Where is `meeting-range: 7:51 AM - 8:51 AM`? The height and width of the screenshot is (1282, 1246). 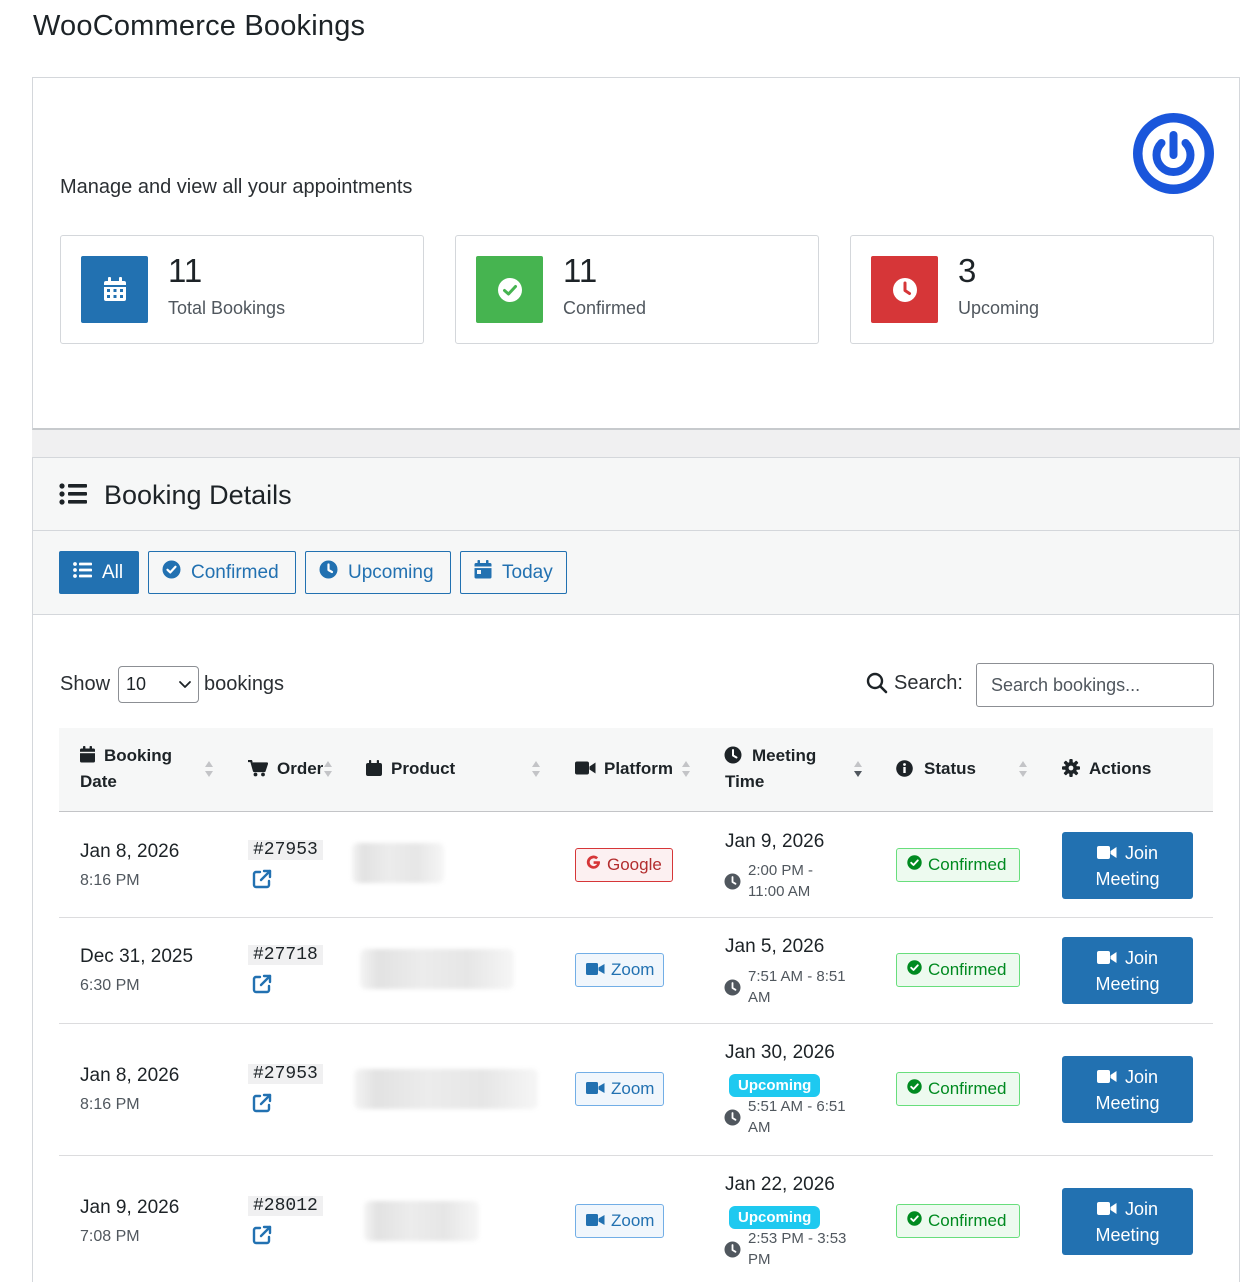 meeting-range: 7:51 AM - 8:51 AM is located at coordinates (813, 987).